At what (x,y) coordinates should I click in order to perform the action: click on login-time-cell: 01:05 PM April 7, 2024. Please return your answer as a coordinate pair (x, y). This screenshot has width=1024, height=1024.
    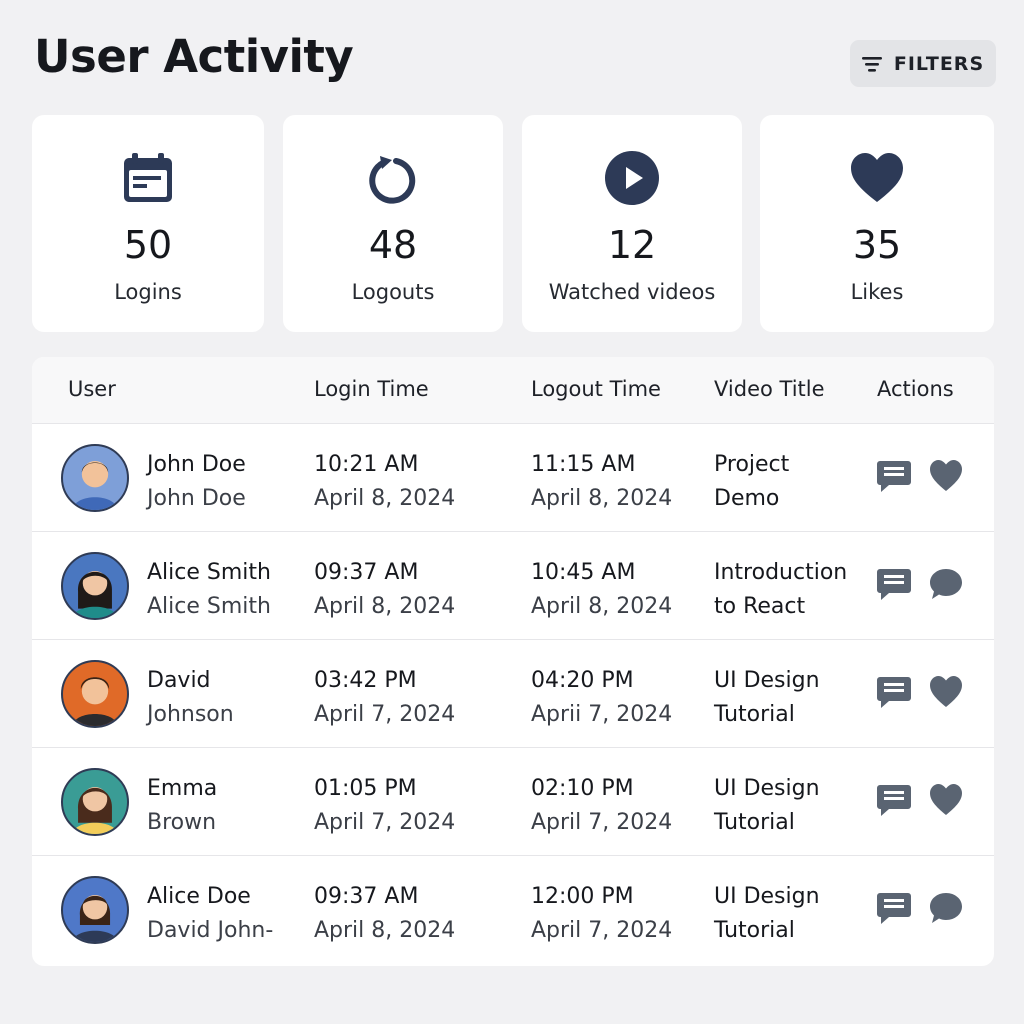
    Looking at the image, I should click on (384, 806).